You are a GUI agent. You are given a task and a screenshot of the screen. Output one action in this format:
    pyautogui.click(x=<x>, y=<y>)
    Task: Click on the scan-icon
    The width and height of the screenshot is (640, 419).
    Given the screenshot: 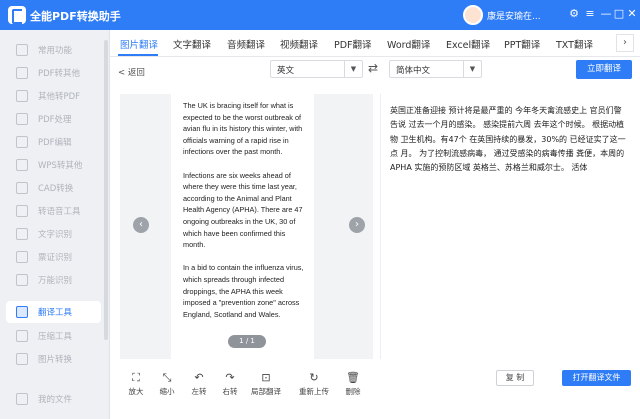 What is the action you would take?
    pyautogui.click(x=22, y=280)
    